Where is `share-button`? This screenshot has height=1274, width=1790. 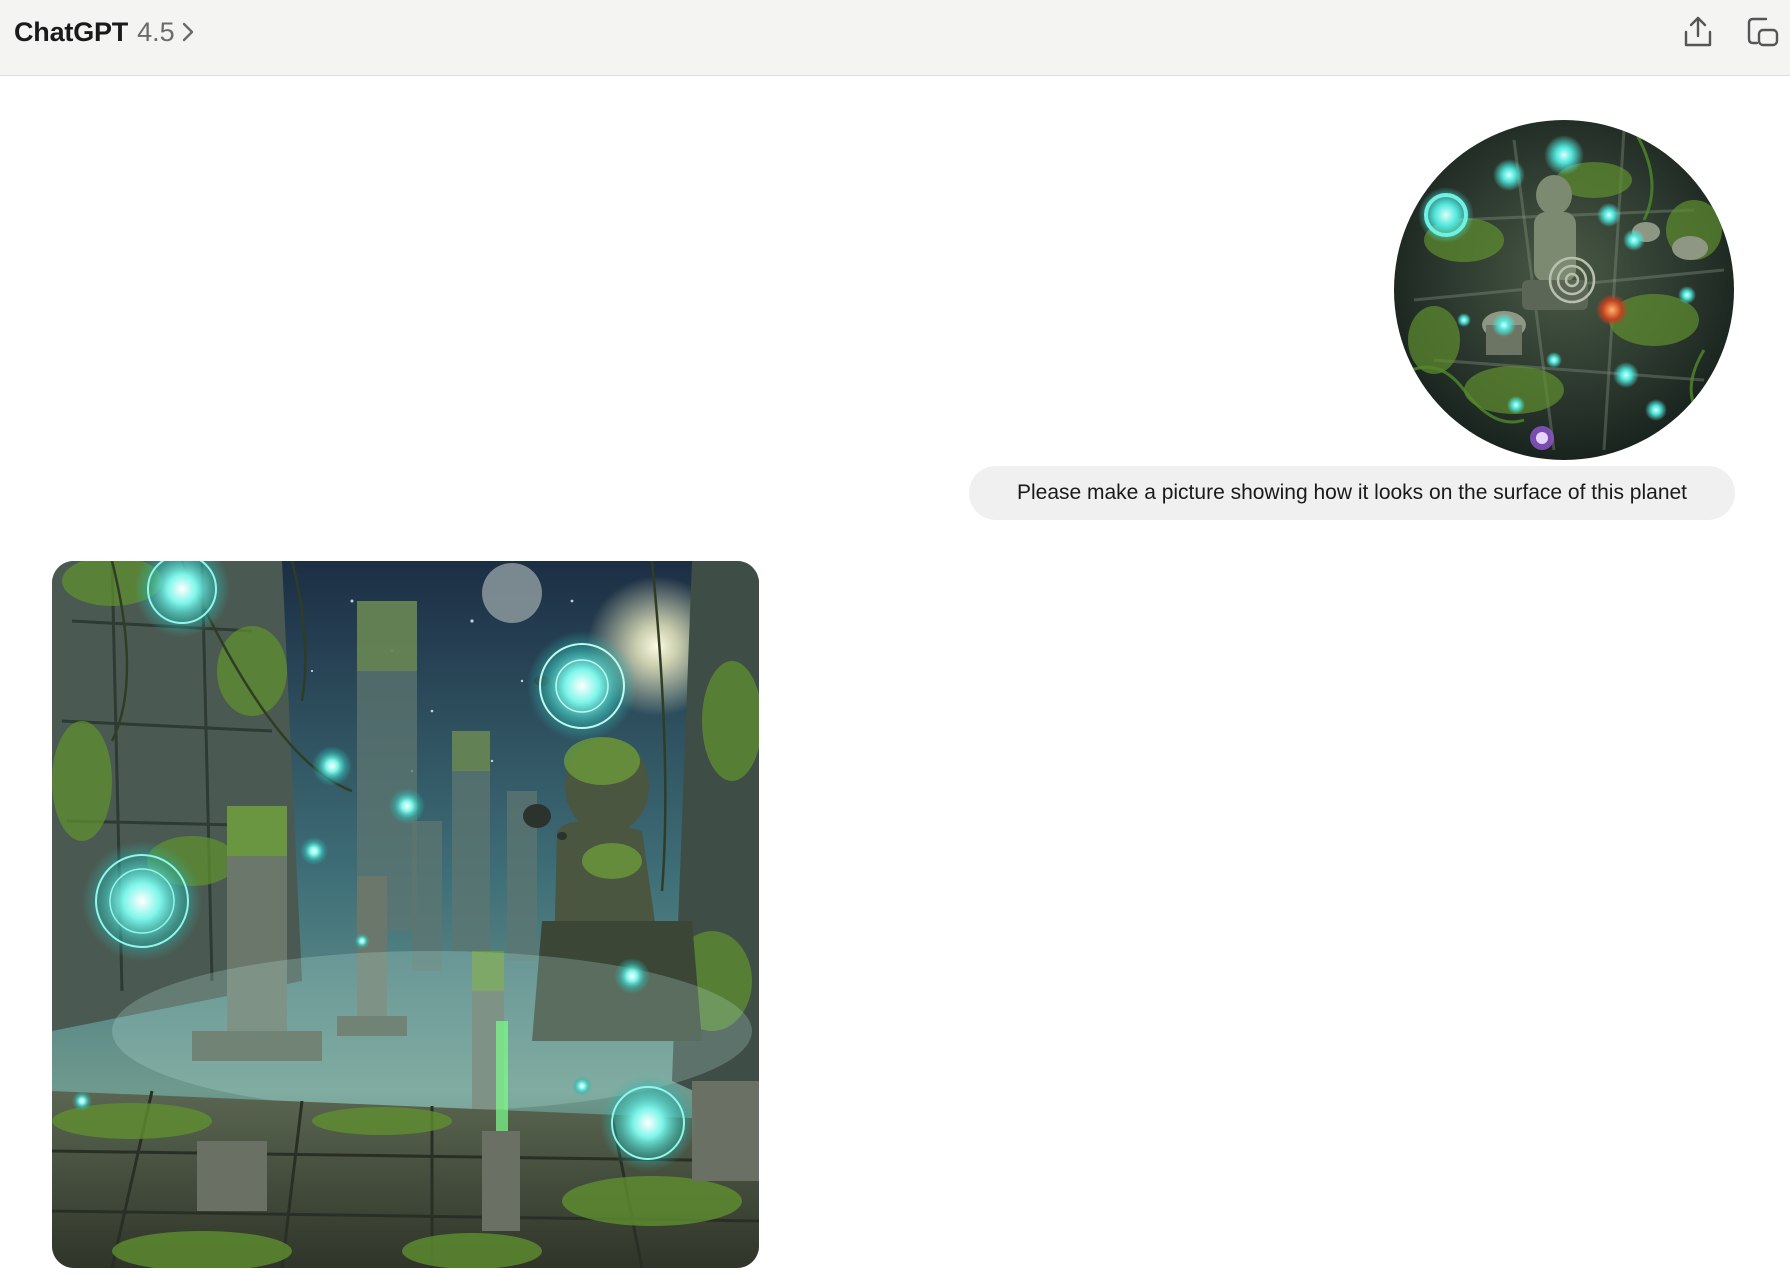
share-button is located at coordinates (1698, 32).